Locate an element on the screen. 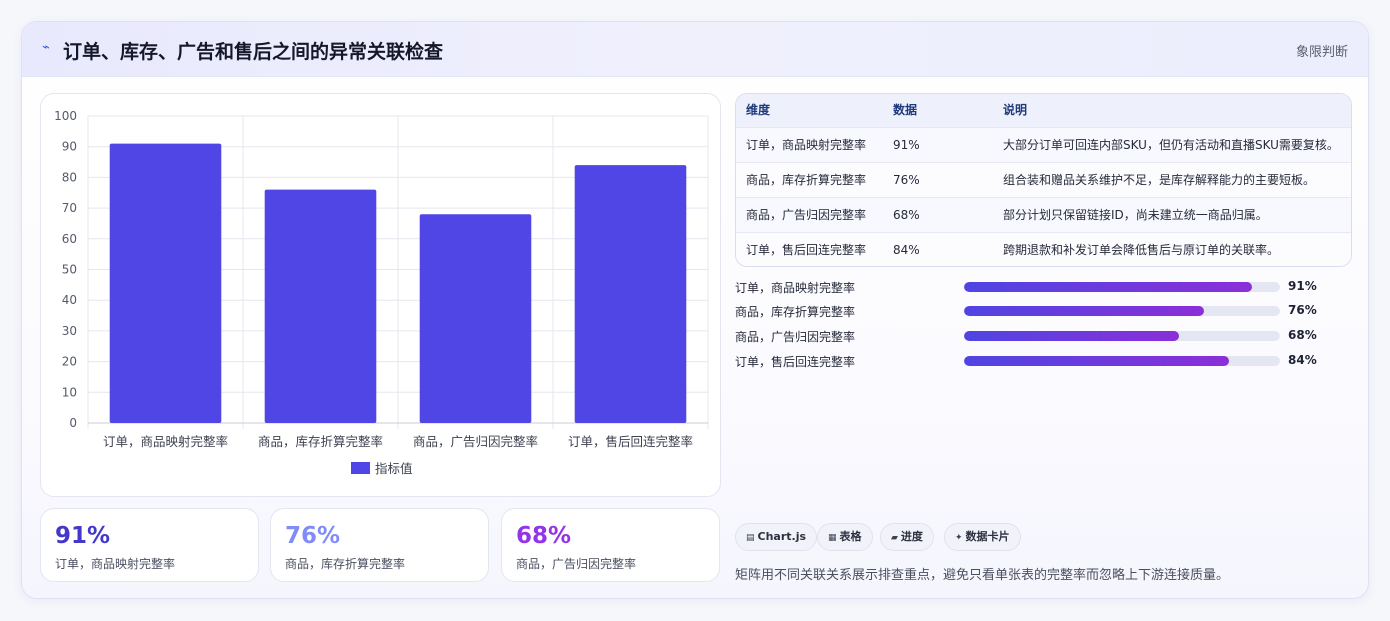 This screenshot has width=1390, height=621. x-tick-label: 商品，广告归因完整率 is located at coordinates (475, 441).